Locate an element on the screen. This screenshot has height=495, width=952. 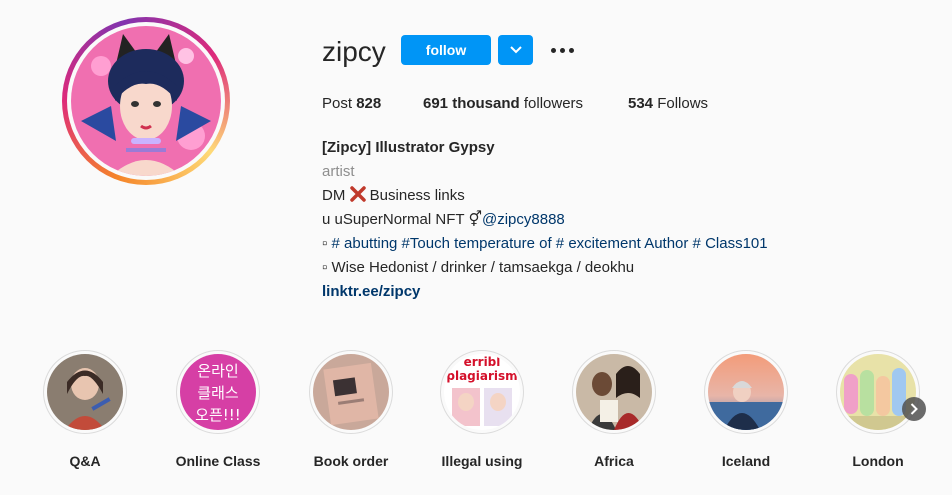
london-highlight-icon is located at coordinates (878, 392).